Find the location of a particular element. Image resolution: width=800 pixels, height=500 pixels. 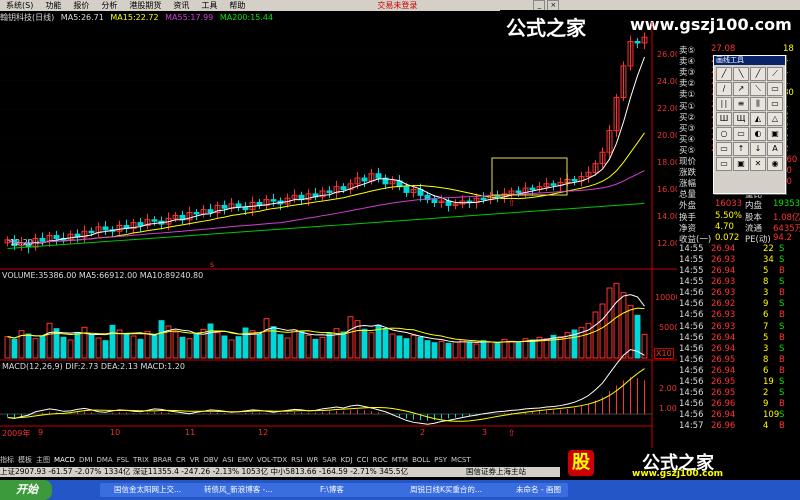

indicator-tab: EMV is located at coordinates (245, 460).